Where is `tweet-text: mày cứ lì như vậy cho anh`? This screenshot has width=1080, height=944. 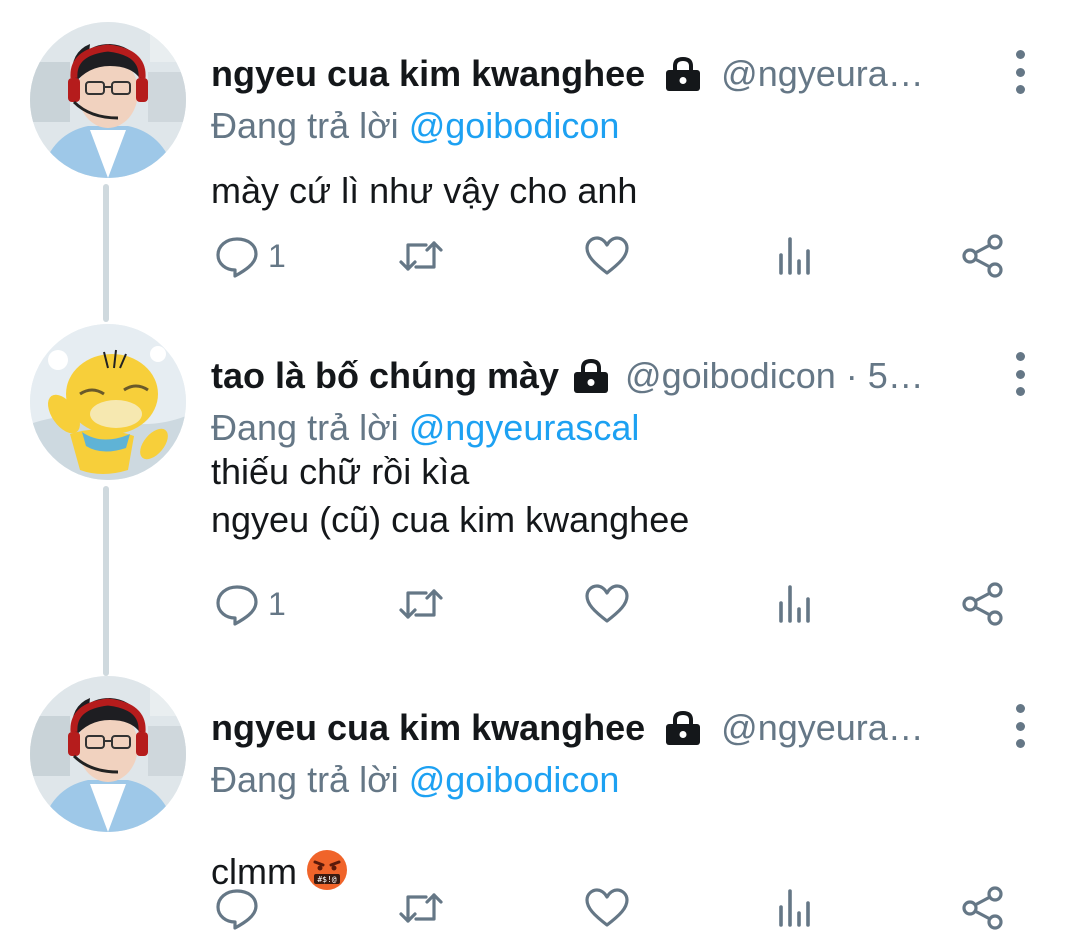
tweet-text: mày cứ lì như vậy cho anh is located at coordinates (424, 190).